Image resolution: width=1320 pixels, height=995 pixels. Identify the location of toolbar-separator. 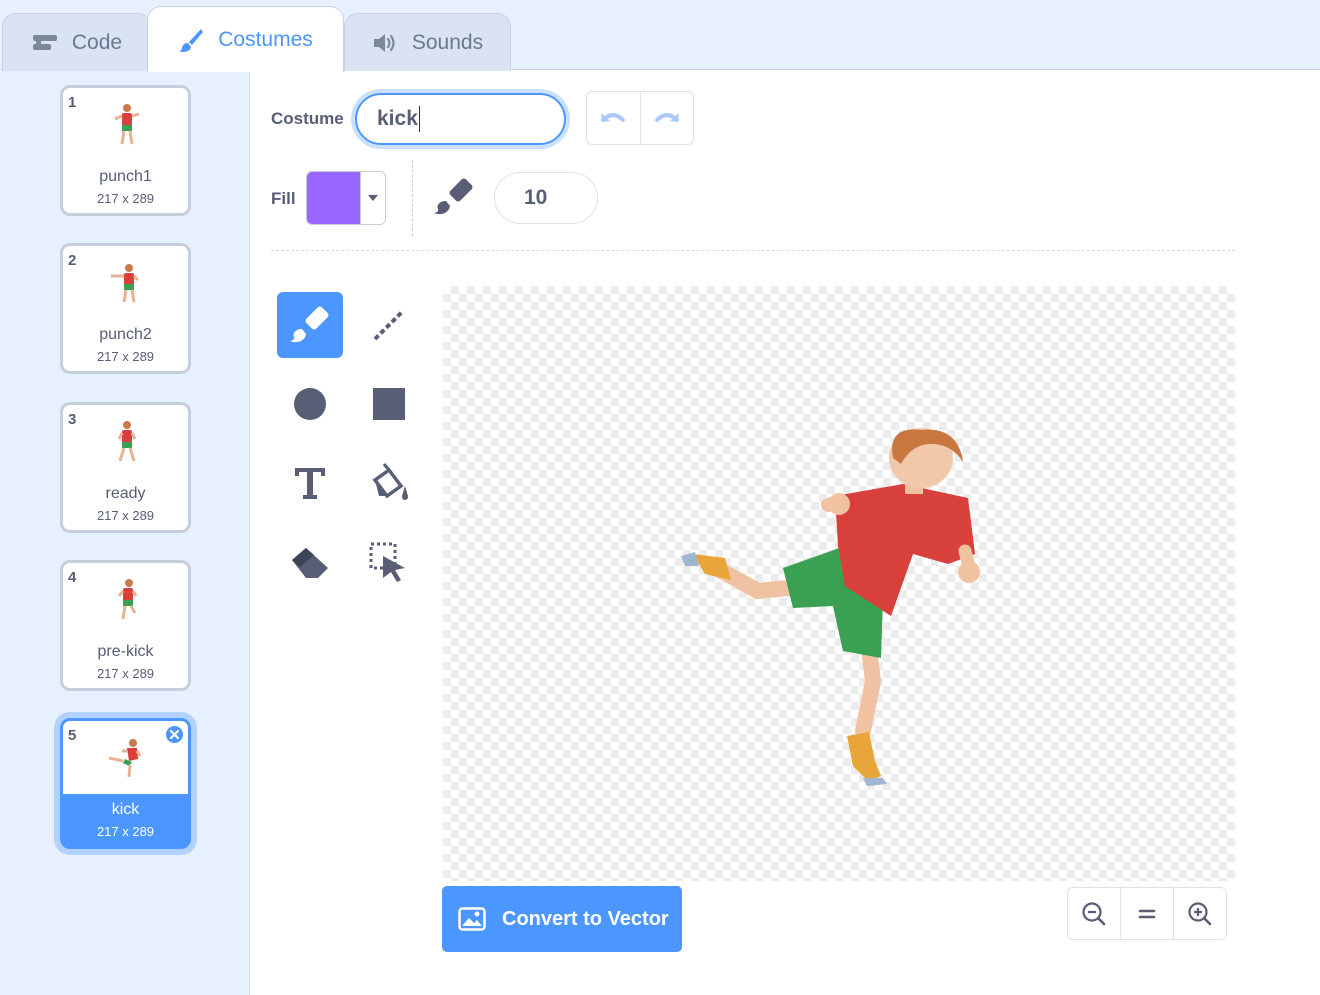
(753, 250).